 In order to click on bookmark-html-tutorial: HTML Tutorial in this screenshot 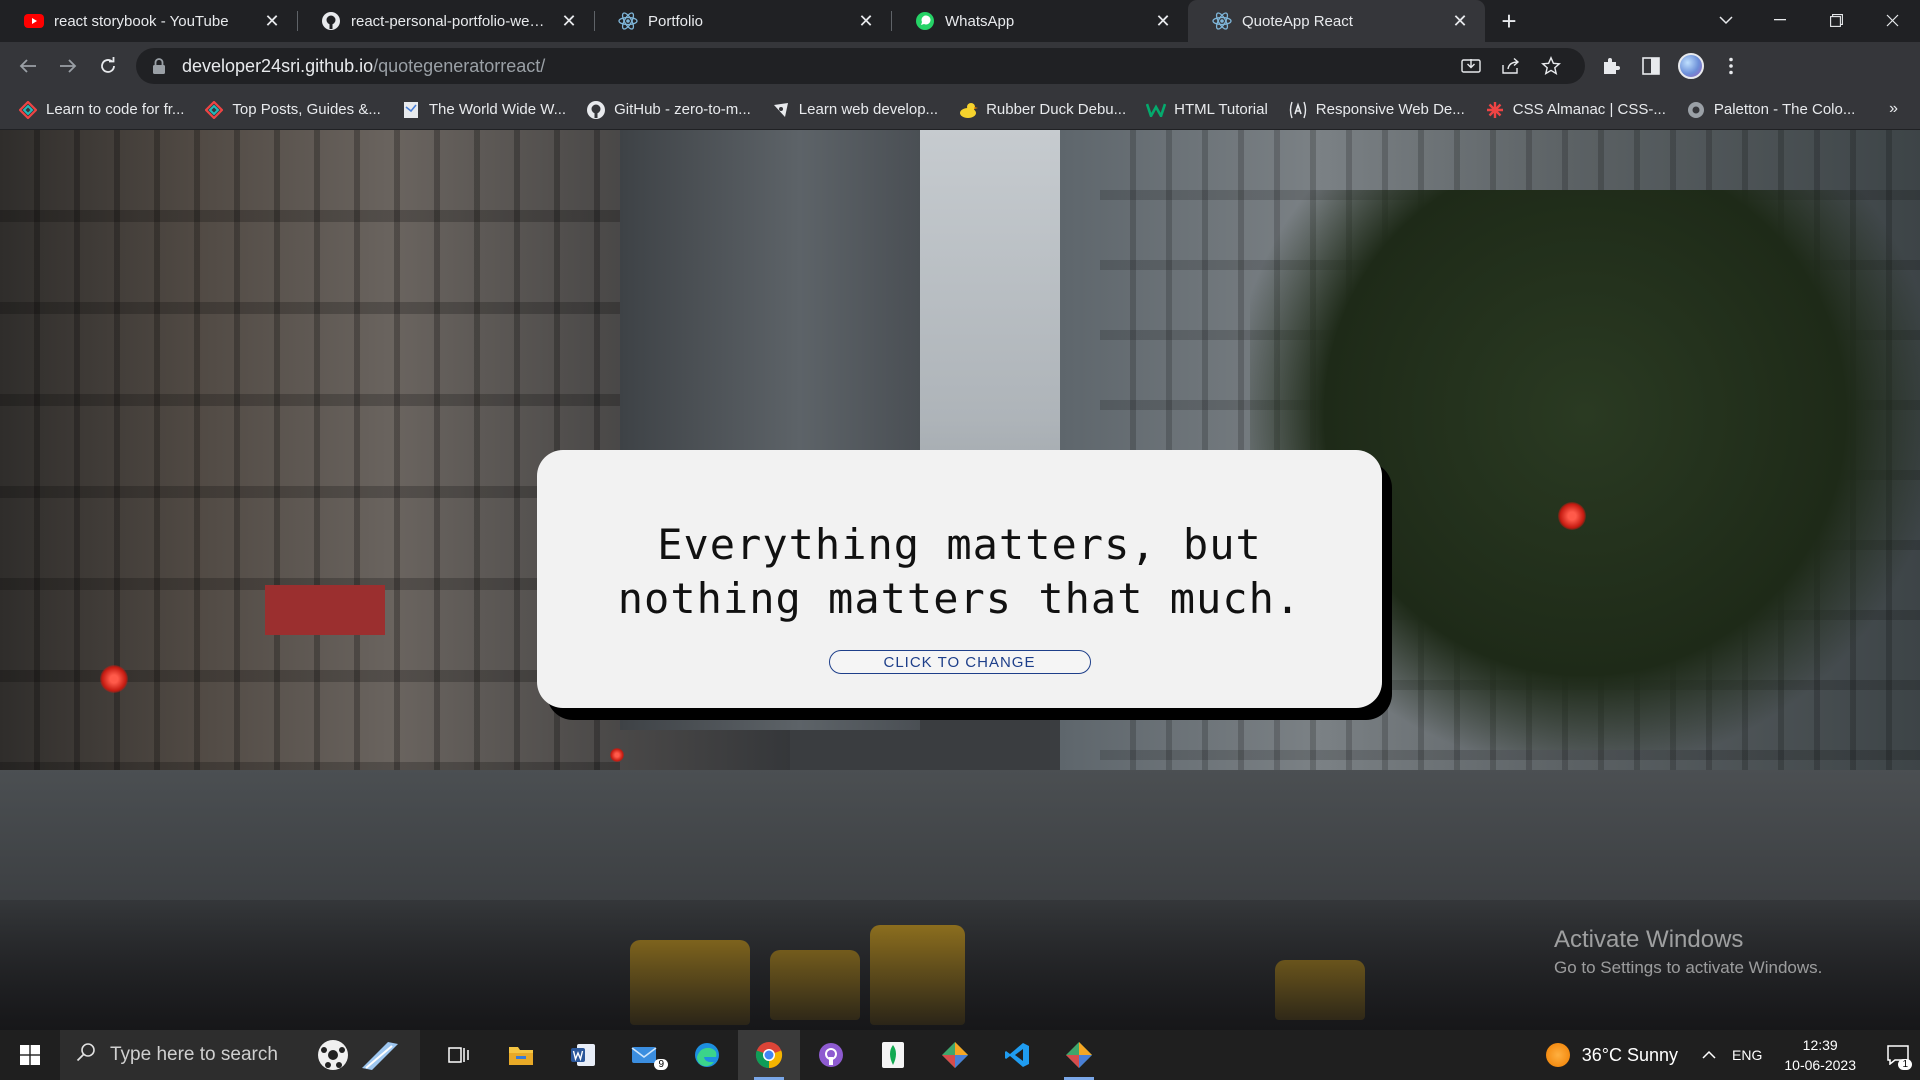, I will do `click(1211, 110)`.